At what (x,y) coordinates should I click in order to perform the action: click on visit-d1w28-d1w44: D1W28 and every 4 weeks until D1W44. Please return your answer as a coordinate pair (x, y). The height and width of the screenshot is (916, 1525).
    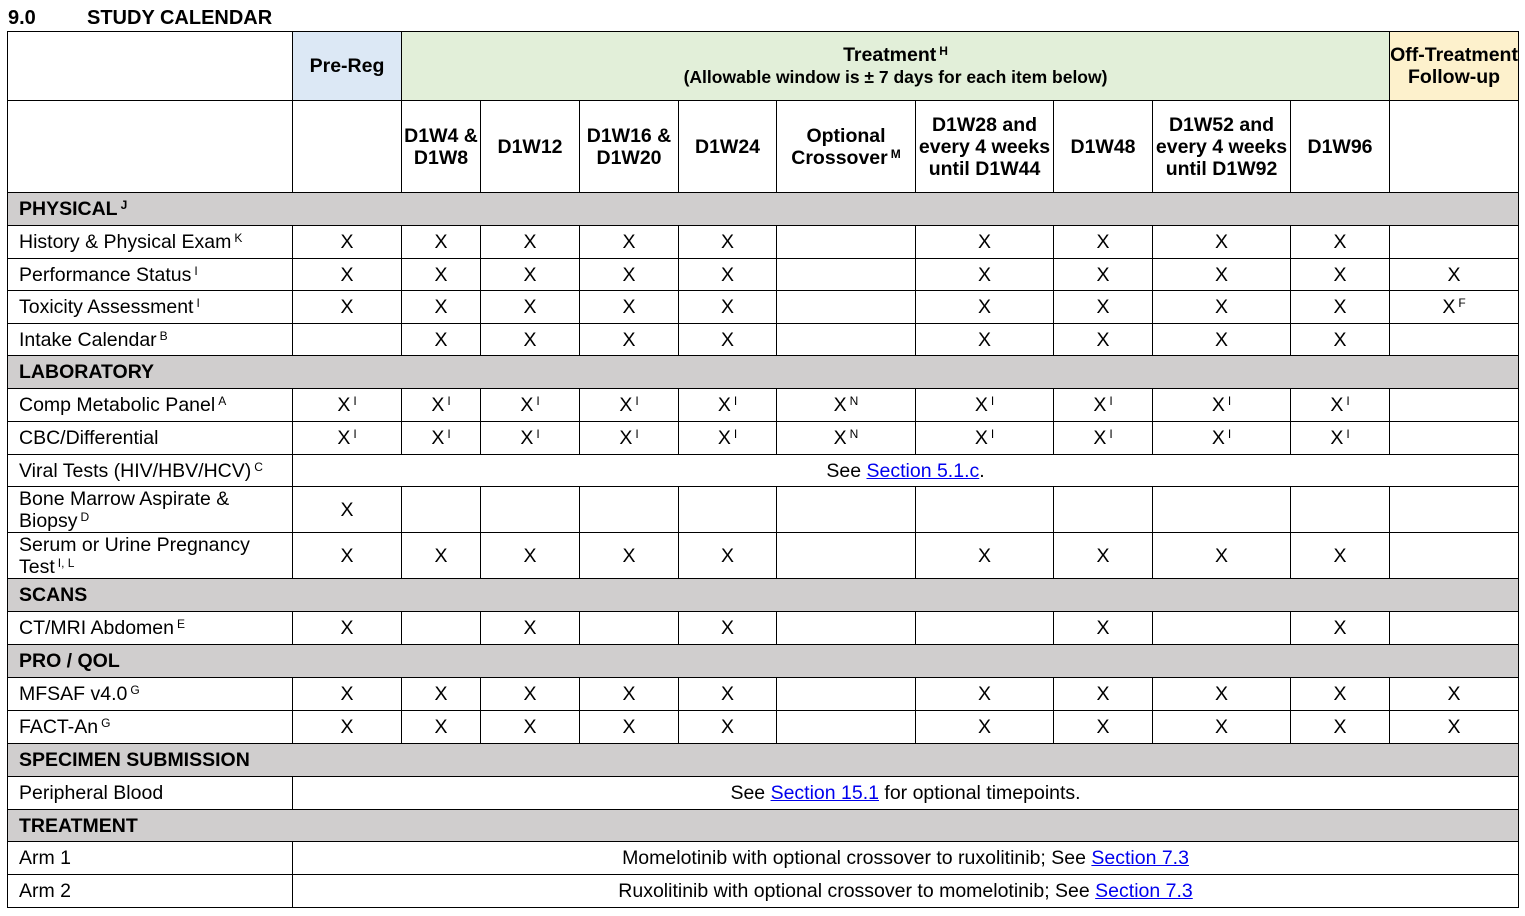
    Looking at the image, I should click on (984, 146).